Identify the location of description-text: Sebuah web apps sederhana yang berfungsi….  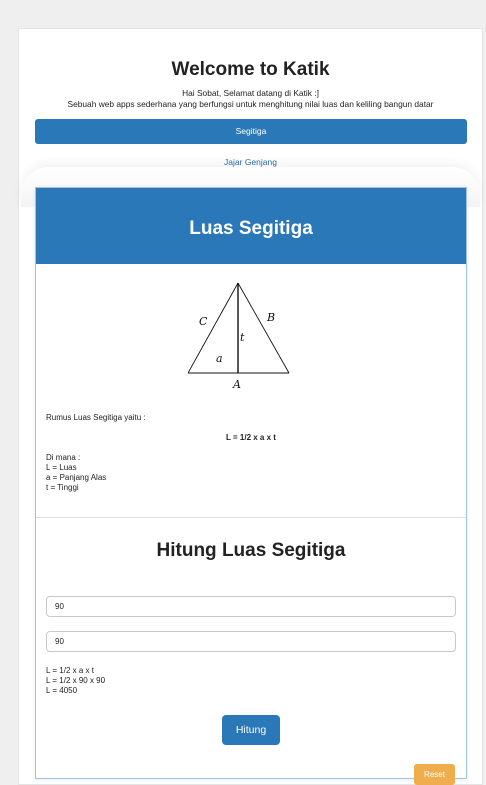
(250, 104).